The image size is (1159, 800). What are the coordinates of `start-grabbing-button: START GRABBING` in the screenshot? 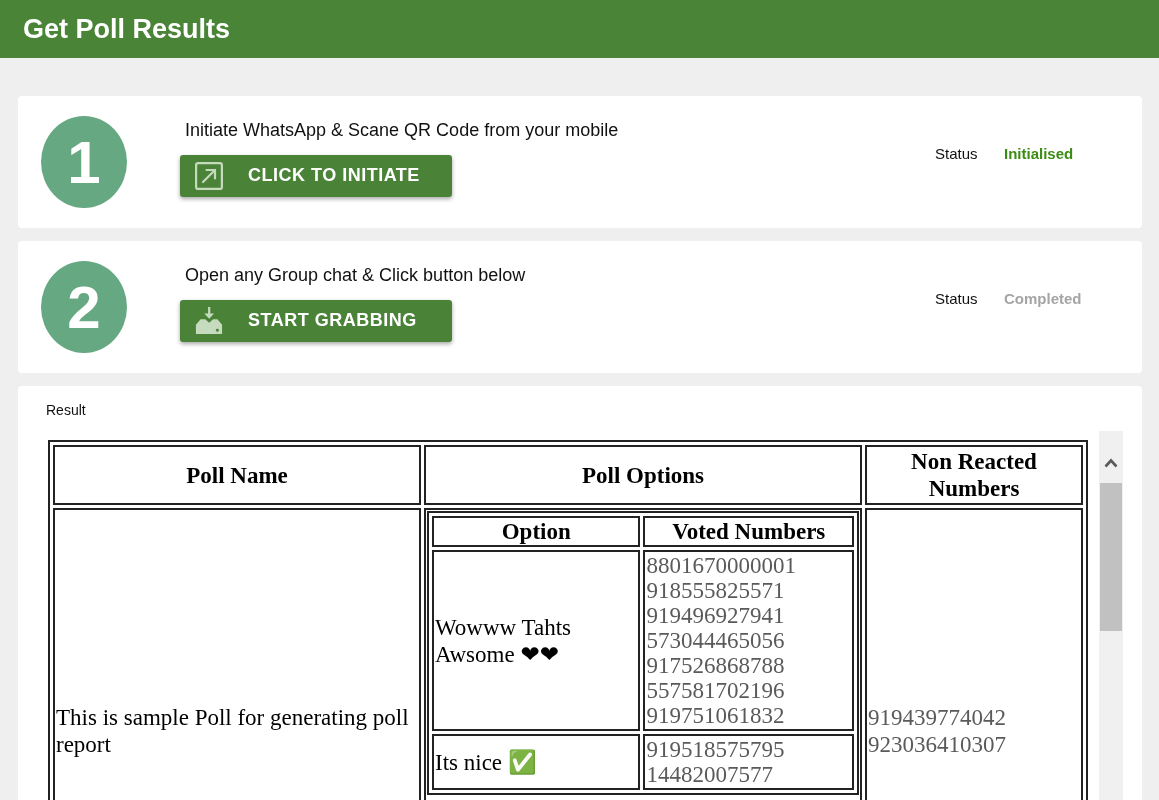 It's located at (316, 320).